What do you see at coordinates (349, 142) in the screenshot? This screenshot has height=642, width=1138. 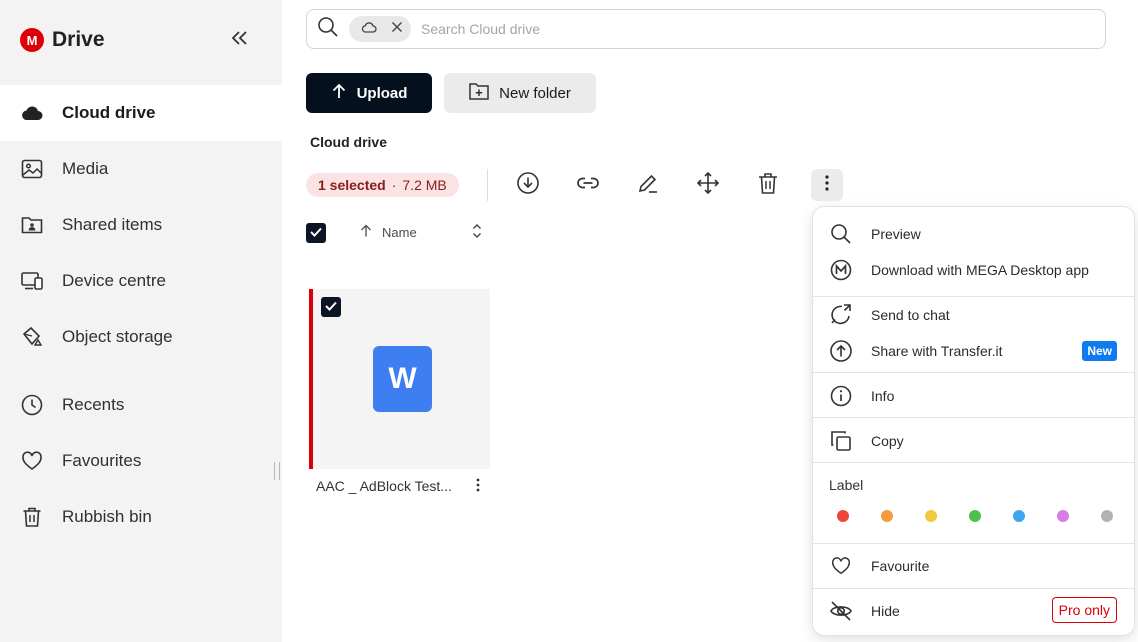 I see `page-title: Cloud drive` at bounding box center [349, 142].